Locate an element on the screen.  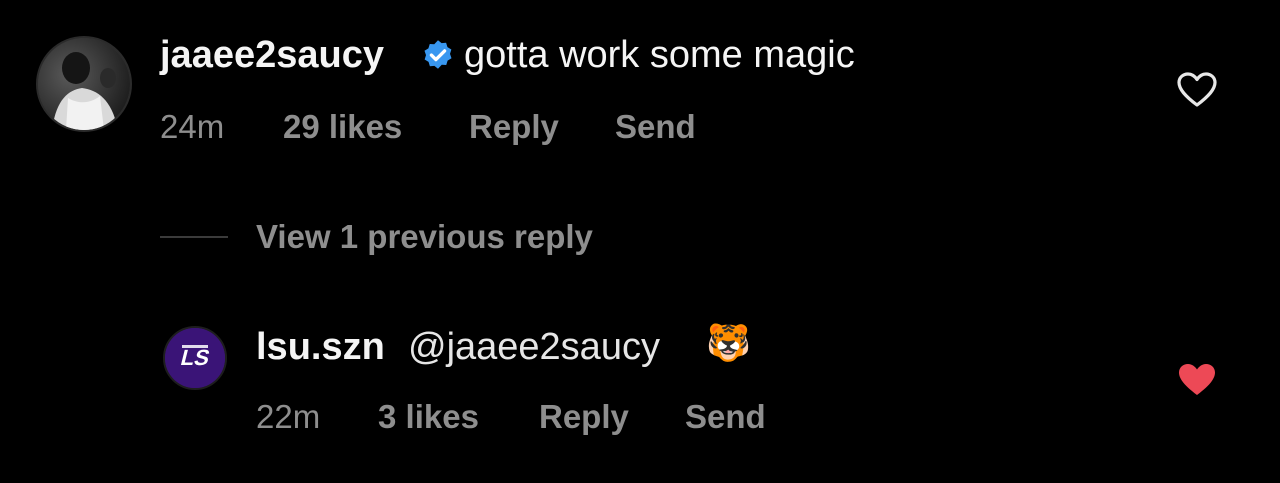
reply-send-button: Send is located at coordinates (725, 417).